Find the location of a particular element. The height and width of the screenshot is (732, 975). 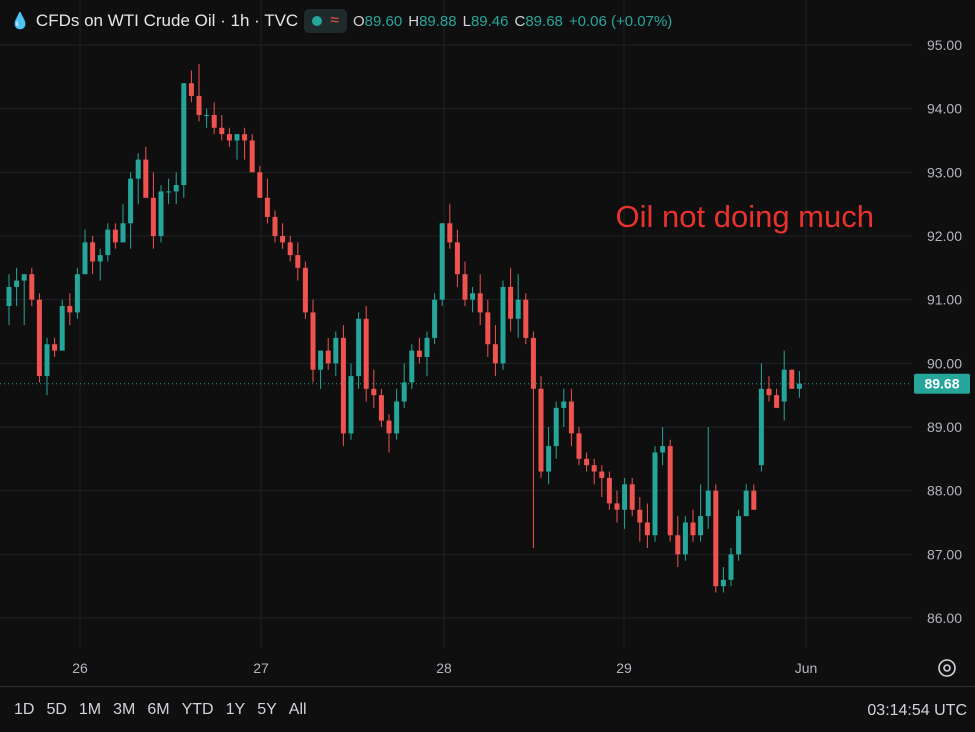

symbol-title: CFDs on WTI Crude Oil · 1h · TVC is located at coordinates (167, 21).